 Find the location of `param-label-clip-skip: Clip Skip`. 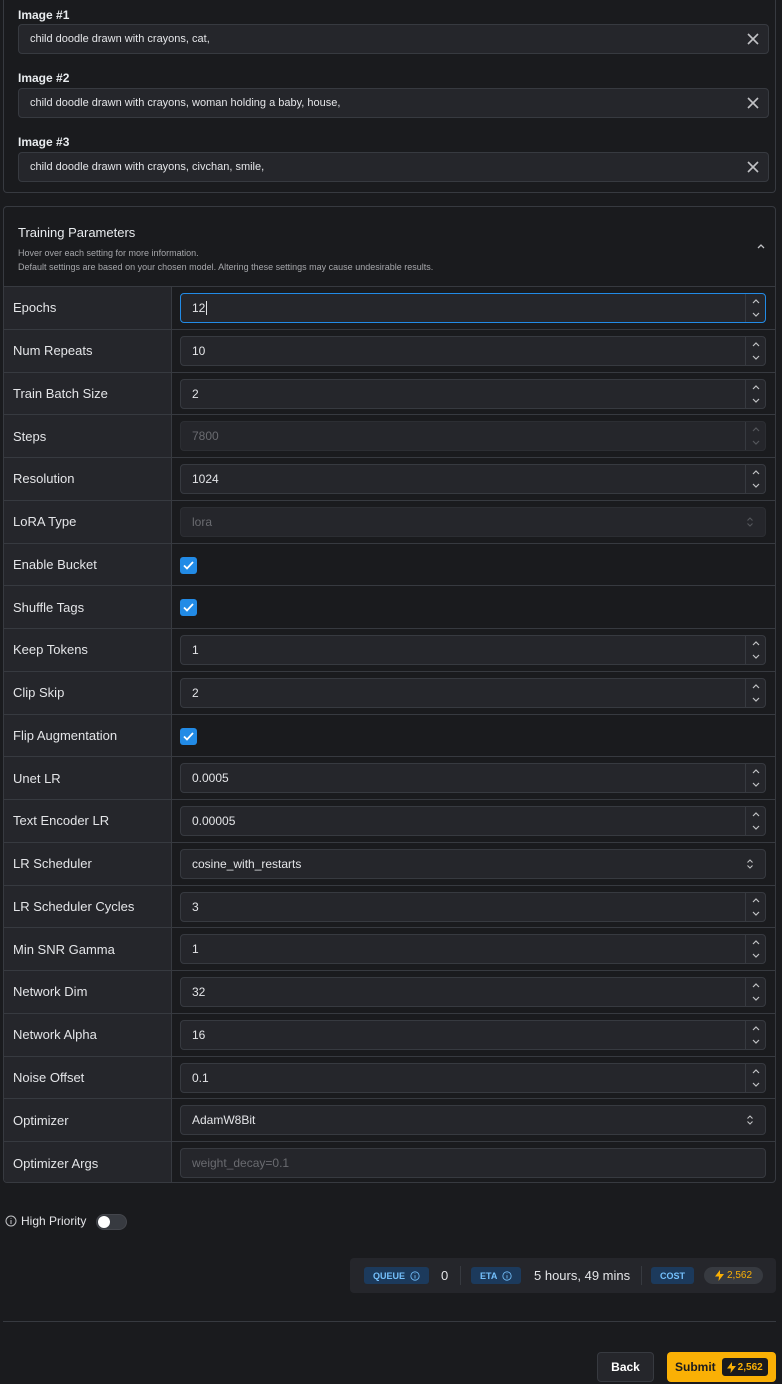

param-label-clip-skip: Clip Skip is located at coordinates (88, 692).